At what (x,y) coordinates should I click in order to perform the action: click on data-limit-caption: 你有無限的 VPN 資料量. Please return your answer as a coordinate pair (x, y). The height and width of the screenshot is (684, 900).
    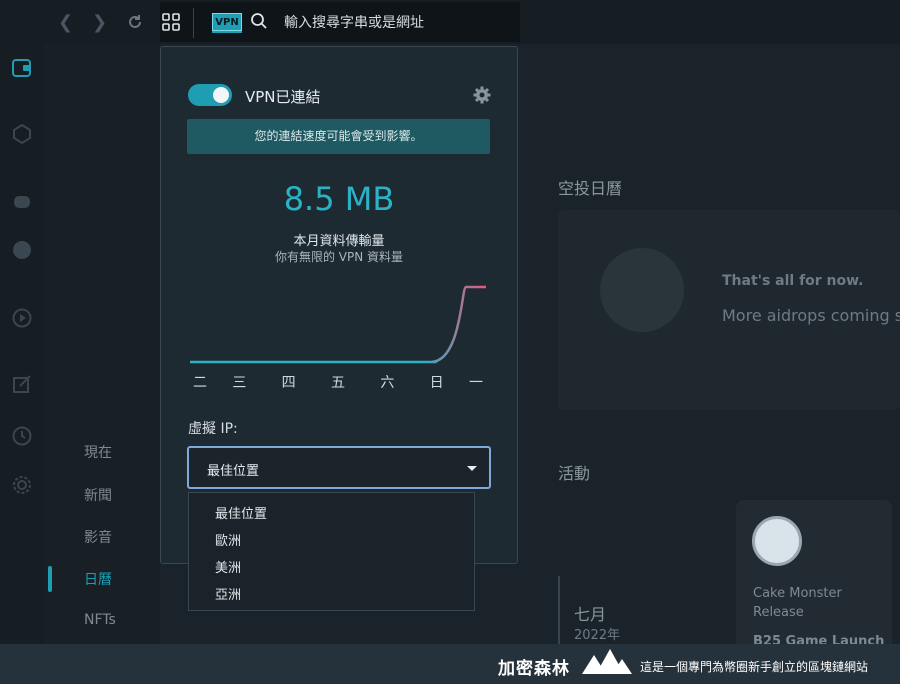
    Looking at the image, I should click on (339, 257).